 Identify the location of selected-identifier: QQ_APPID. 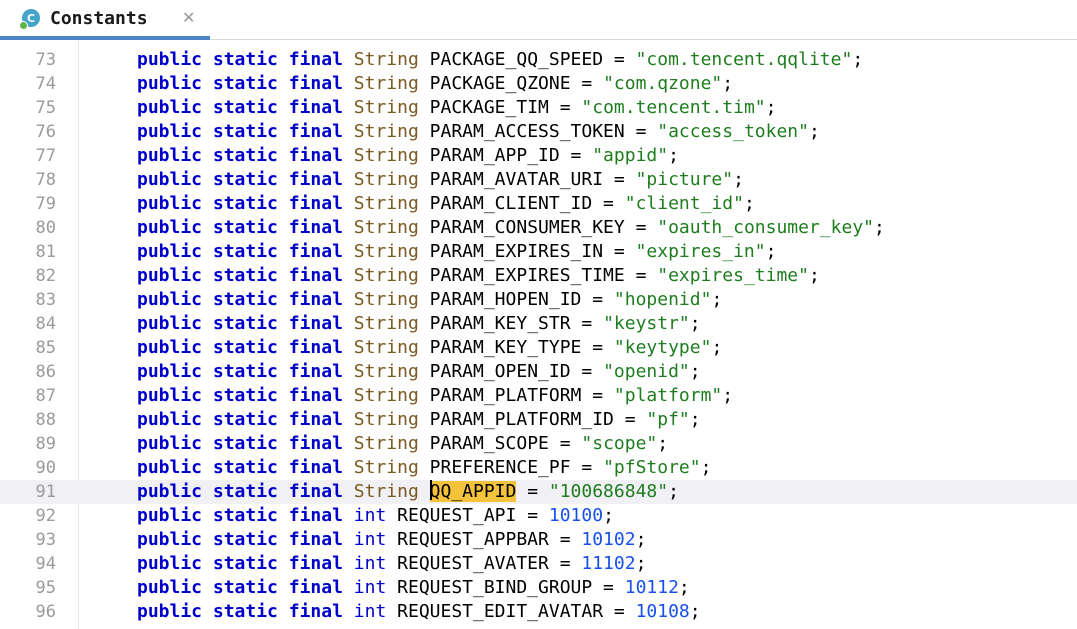
(473, 491).